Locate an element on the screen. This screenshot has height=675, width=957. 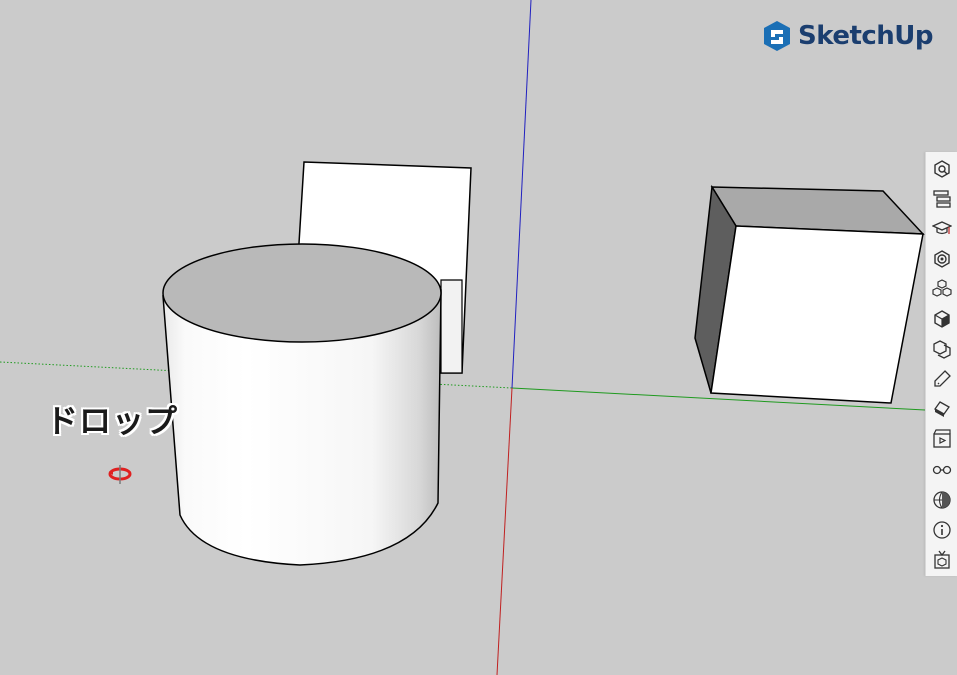
eraser-icon is located at coordinates (941, 409).